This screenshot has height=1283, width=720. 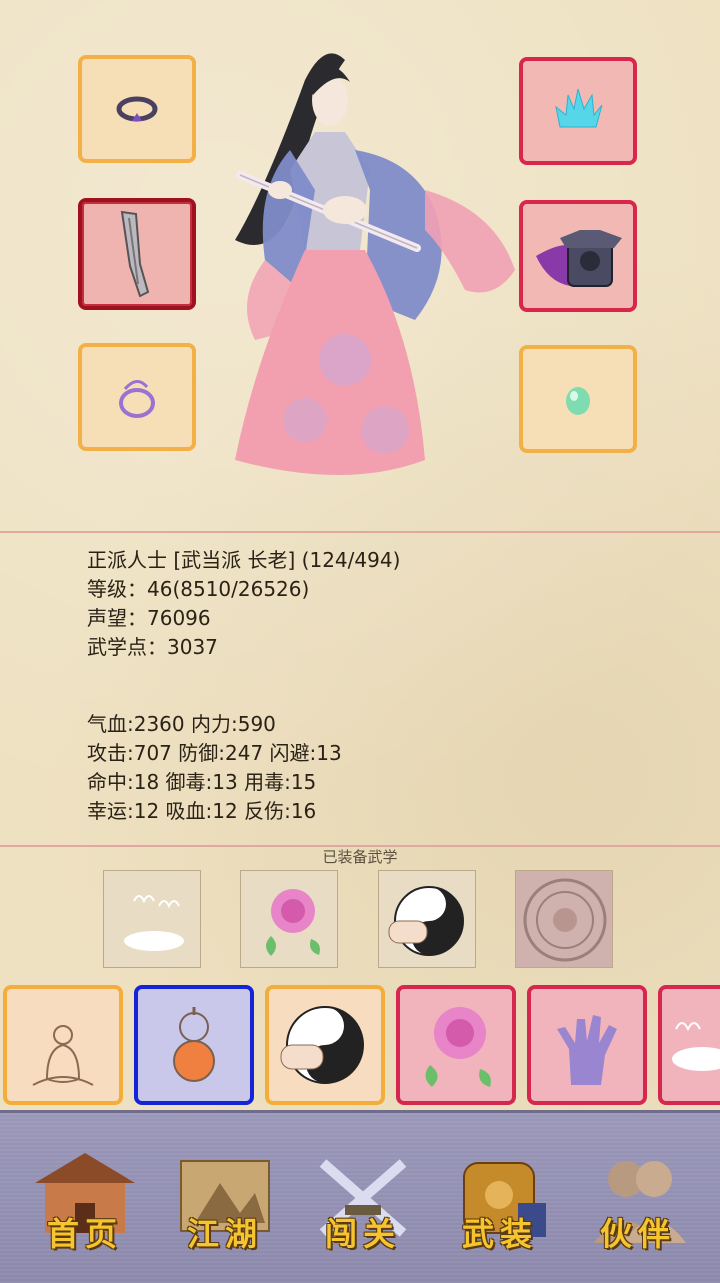 What do you see at coordinates (244, 560) in the screenshot?
I see `identity-text: 正派人士 [武当派 长老] (124/494)` at bounding box center [244, 560].